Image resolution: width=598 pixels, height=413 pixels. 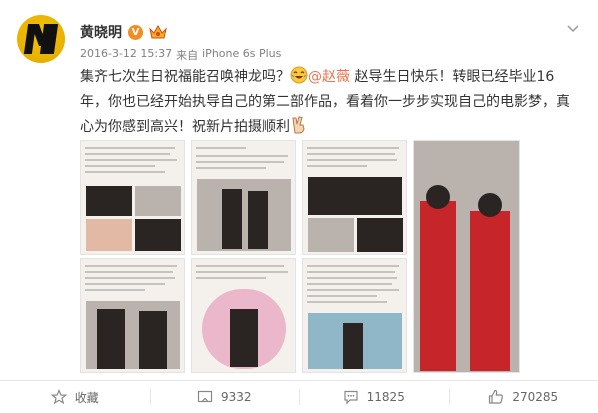 I want to click on source-prefix: 来自, so click(x=187, y=55).